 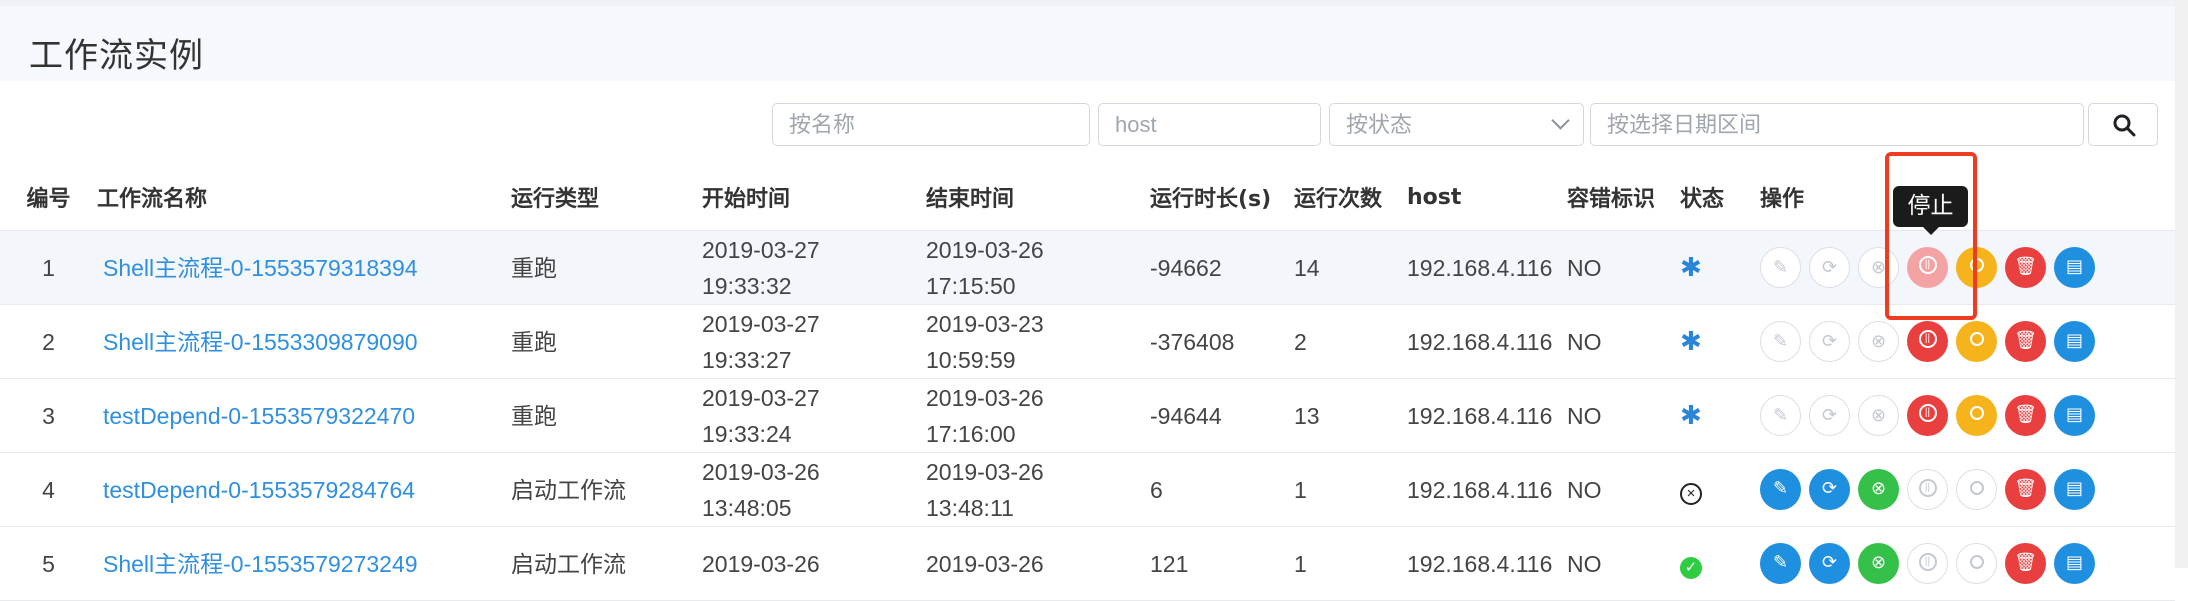 I want to click on end-time: 17:16:00, so click(x=971, y=433).